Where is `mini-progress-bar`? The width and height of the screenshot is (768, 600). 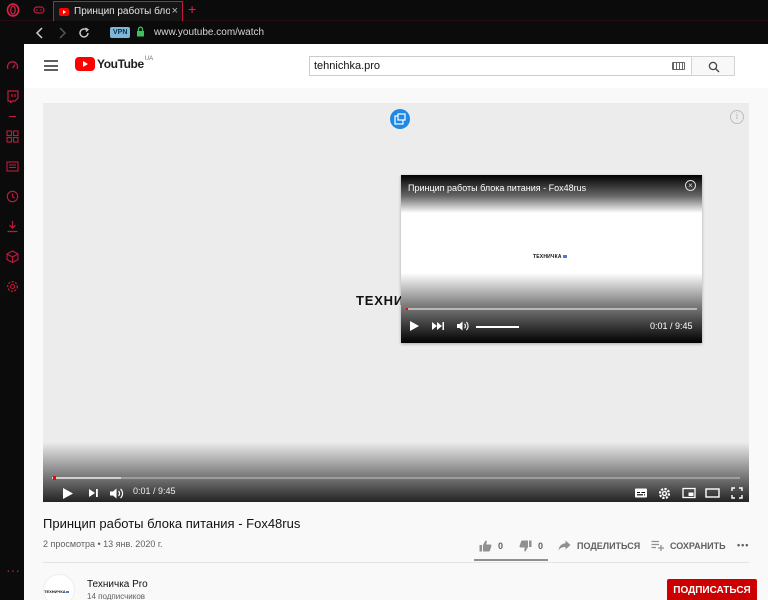 mini-progress-bar is located at coordinates (551, 309).